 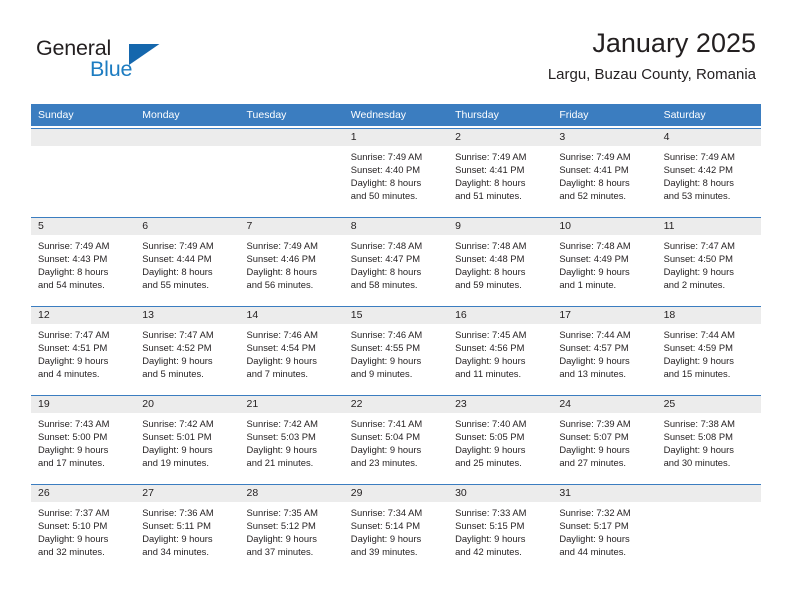 I want to click on day-sunset-text: Sunset: 4:49 PM, so click(x=594, y=259).